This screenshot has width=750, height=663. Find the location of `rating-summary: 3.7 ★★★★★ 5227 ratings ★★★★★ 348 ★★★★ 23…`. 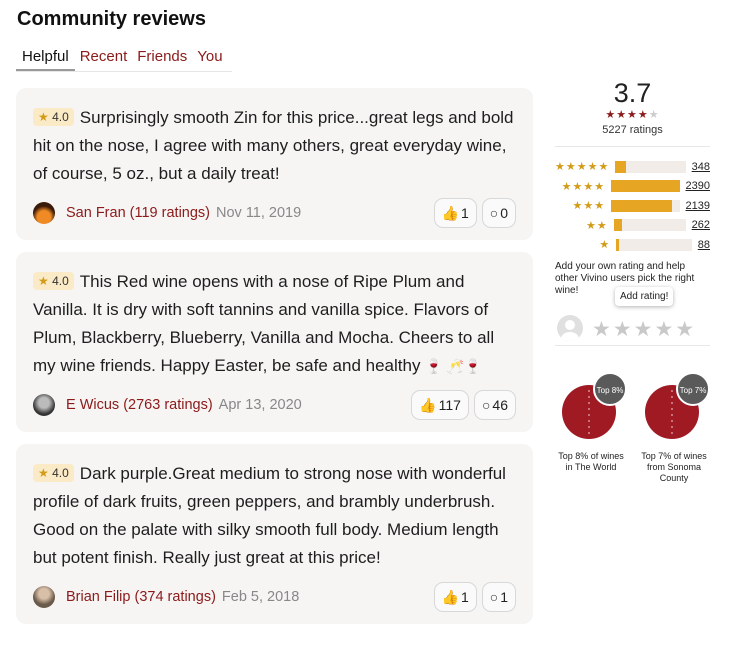

rating-summary: 3.7 ★★★★★ 5227 ratings ★★★★★ 348 ★★★★ 23… is located at coordinates (632, 281).